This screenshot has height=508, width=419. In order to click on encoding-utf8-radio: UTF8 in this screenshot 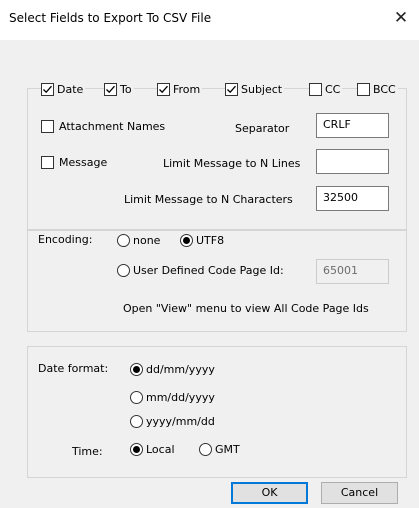, I will do `click(202, 240)`.